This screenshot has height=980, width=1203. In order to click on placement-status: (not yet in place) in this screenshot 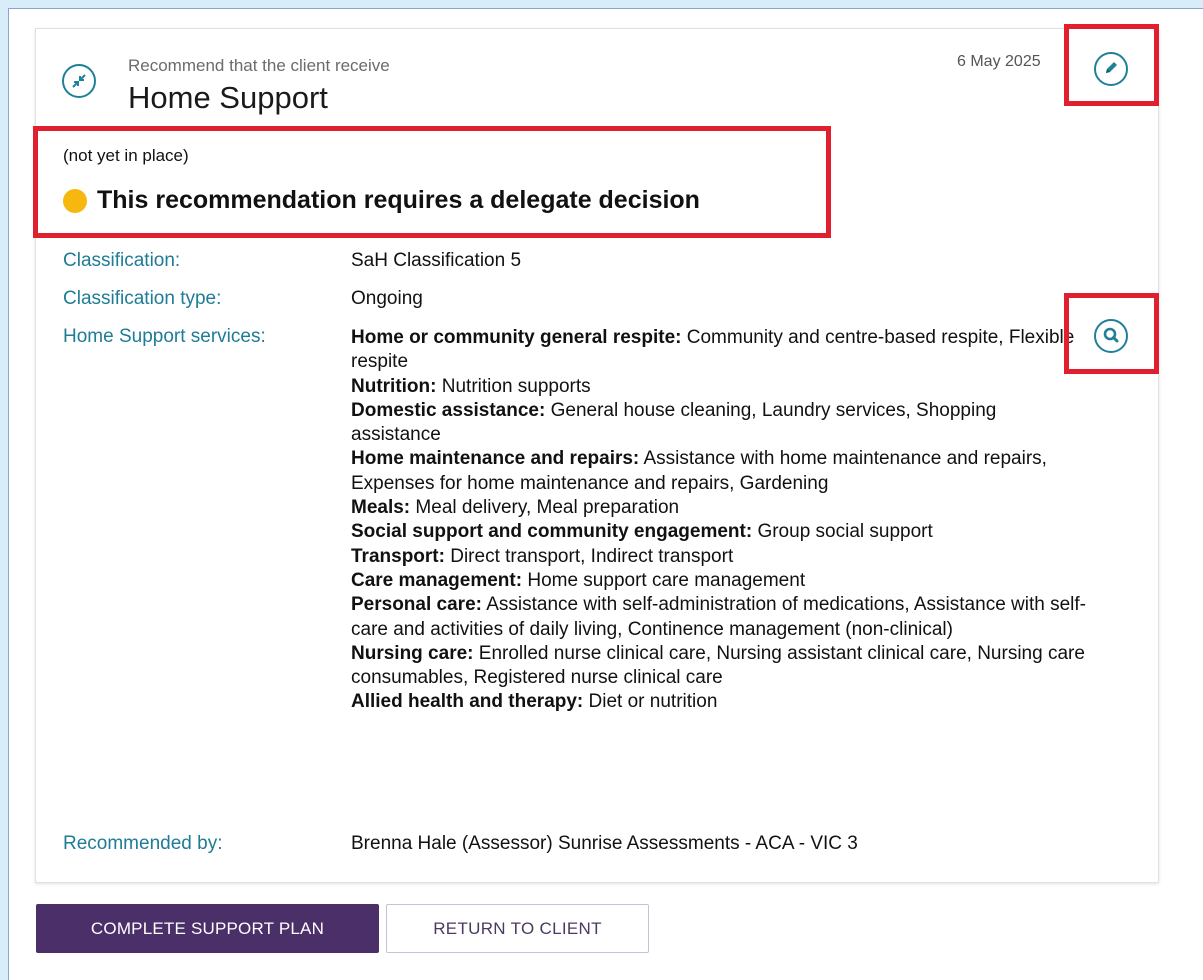, I will do `click(126, 155)`.